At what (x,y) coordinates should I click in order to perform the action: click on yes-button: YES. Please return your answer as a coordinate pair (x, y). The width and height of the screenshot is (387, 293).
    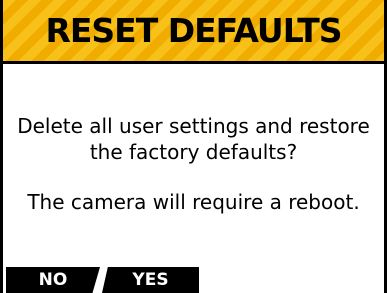
    Looking at the image, I should click on (150, 280).